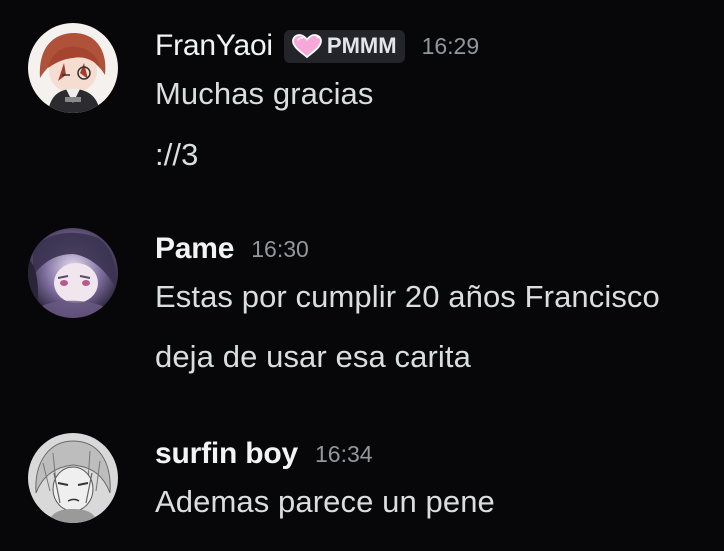  I want to click on message-text: Ademas parece un pene, so click(325, 501).